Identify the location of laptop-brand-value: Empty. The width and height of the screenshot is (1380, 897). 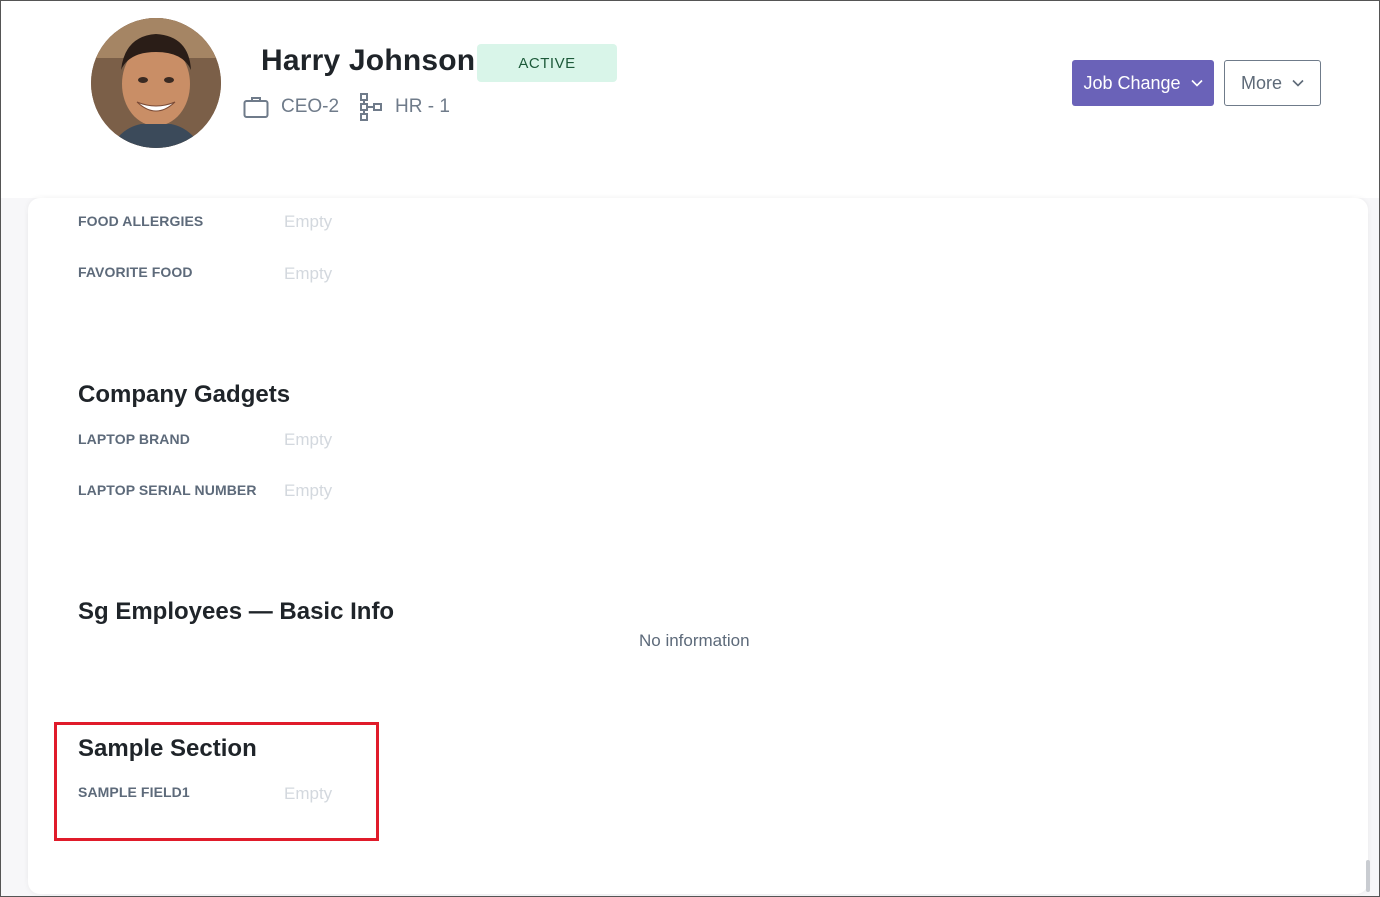
(308, 440).